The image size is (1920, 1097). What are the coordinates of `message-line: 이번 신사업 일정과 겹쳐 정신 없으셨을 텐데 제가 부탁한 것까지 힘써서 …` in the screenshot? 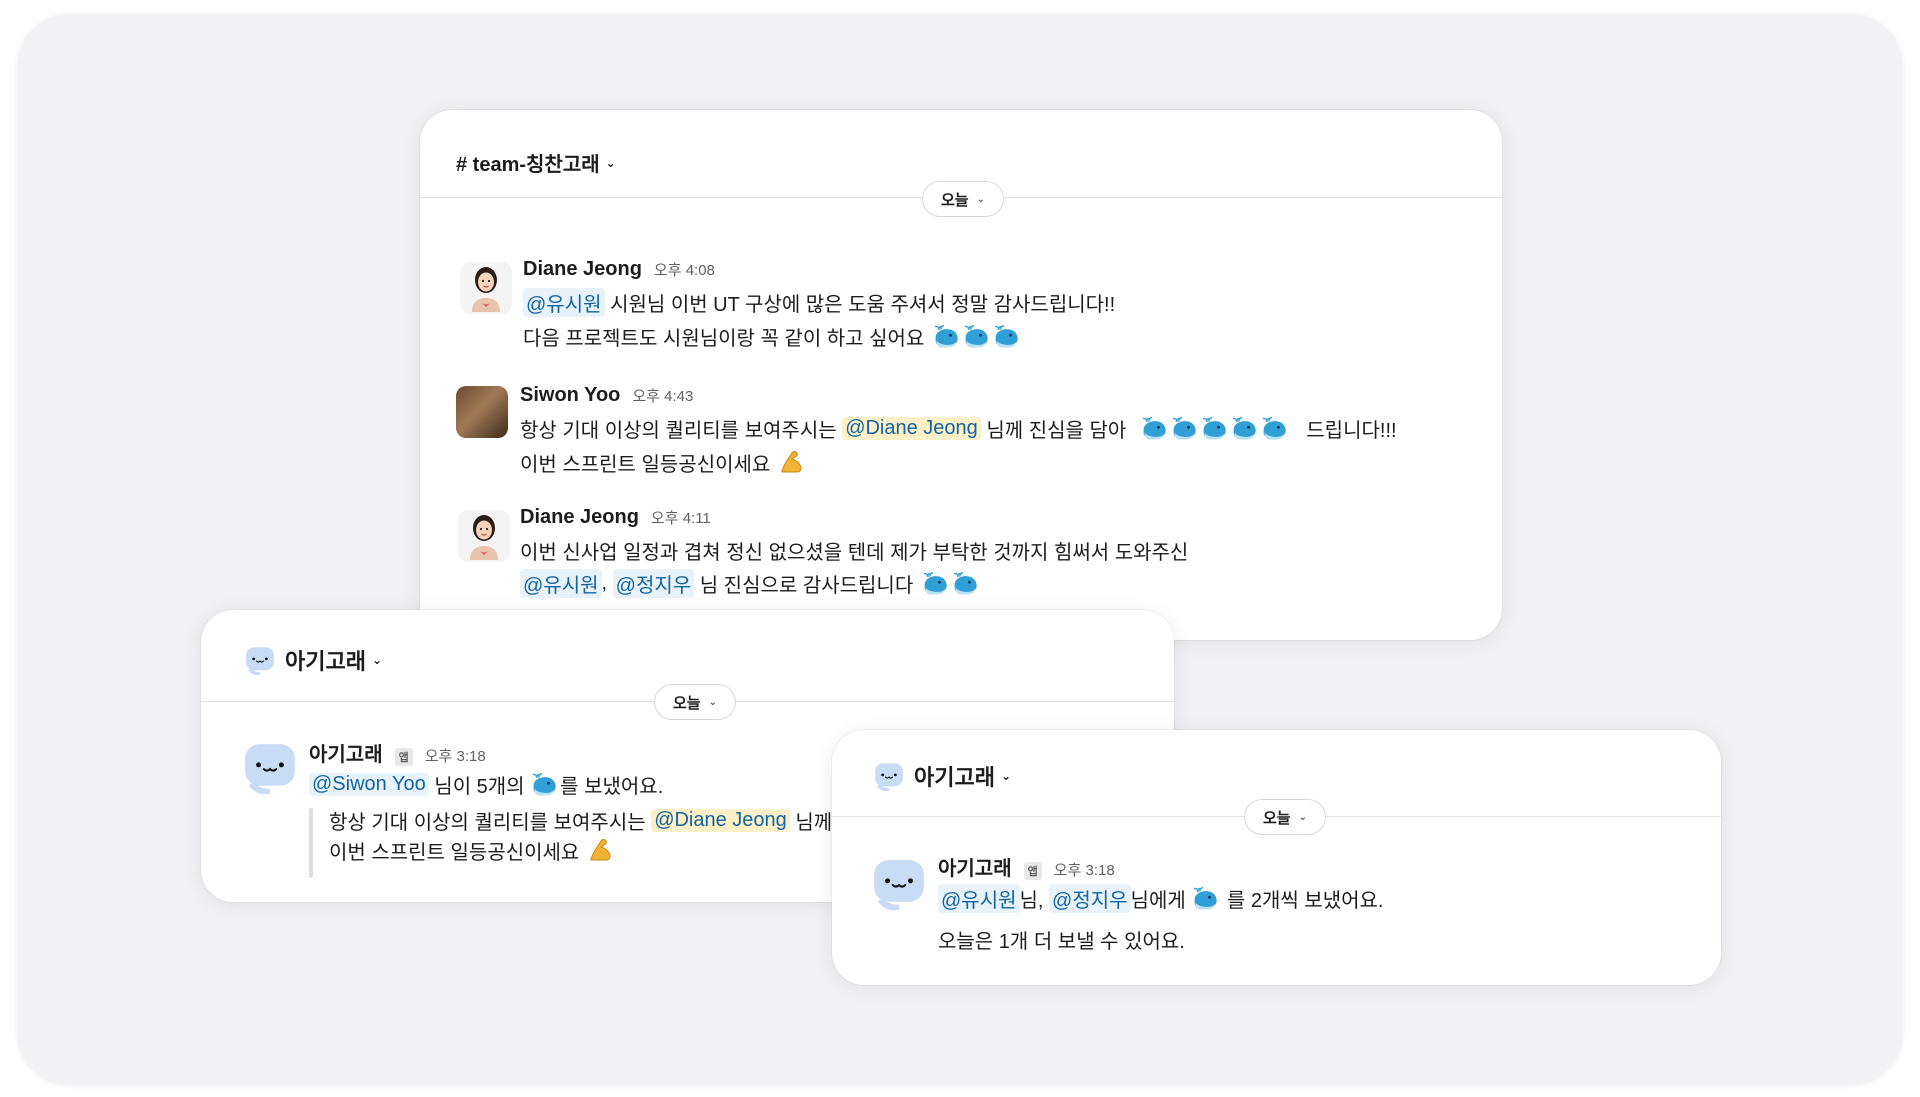 It's located at (854, 550).